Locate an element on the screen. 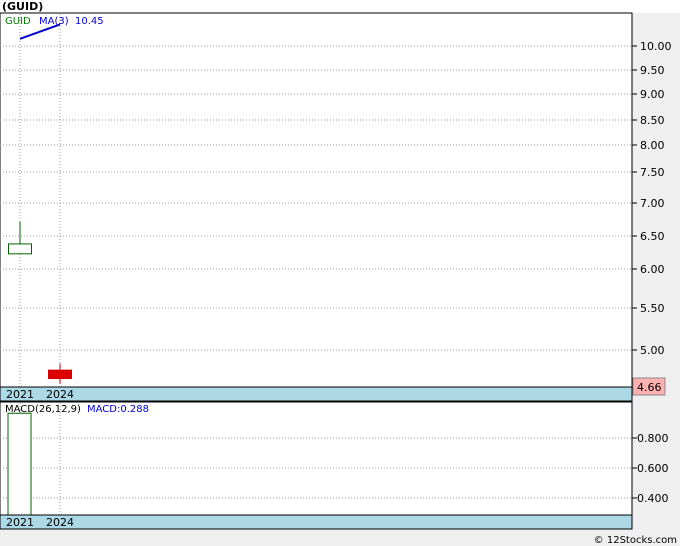 Image resolution: width=680 pixels, height=546 pixels. price-tick-label: 6.50 is located at coordinates (652, 236).